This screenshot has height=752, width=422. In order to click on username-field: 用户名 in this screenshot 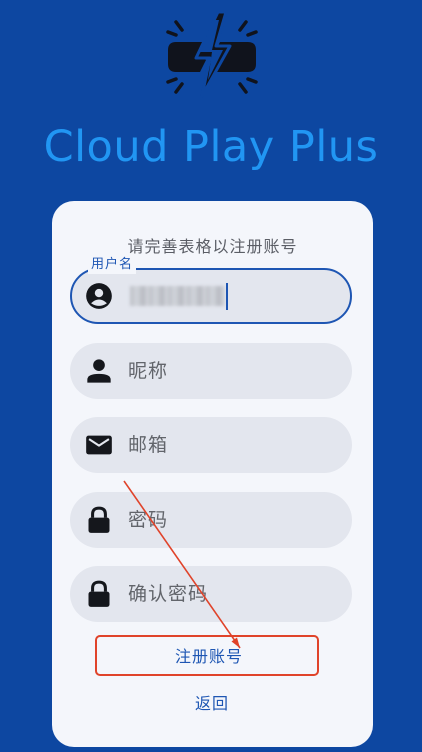, I will do `click(211, 290)`.